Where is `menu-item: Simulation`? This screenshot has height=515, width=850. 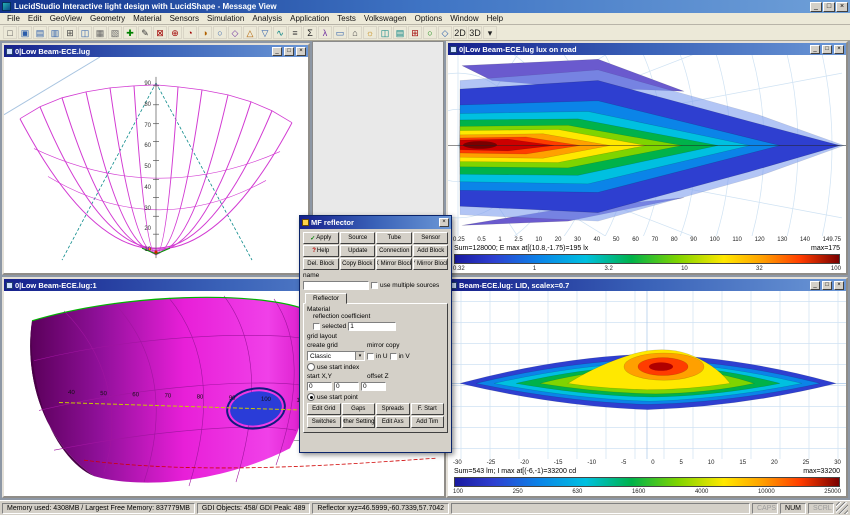 menu-item: Simulation is located at coordinates (225, 18).